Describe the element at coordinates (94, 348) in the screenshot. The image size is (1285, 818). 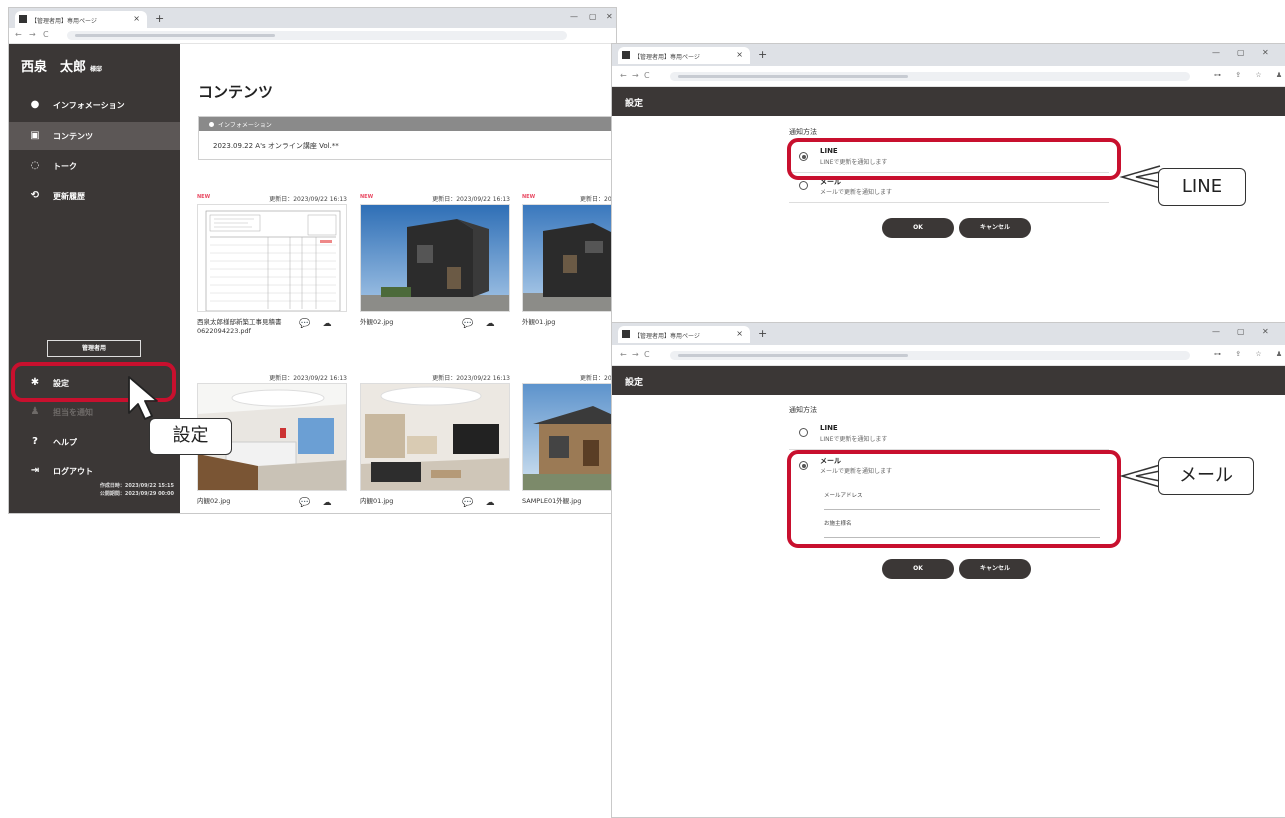
I see `admin-button: 管理者用` at that location.